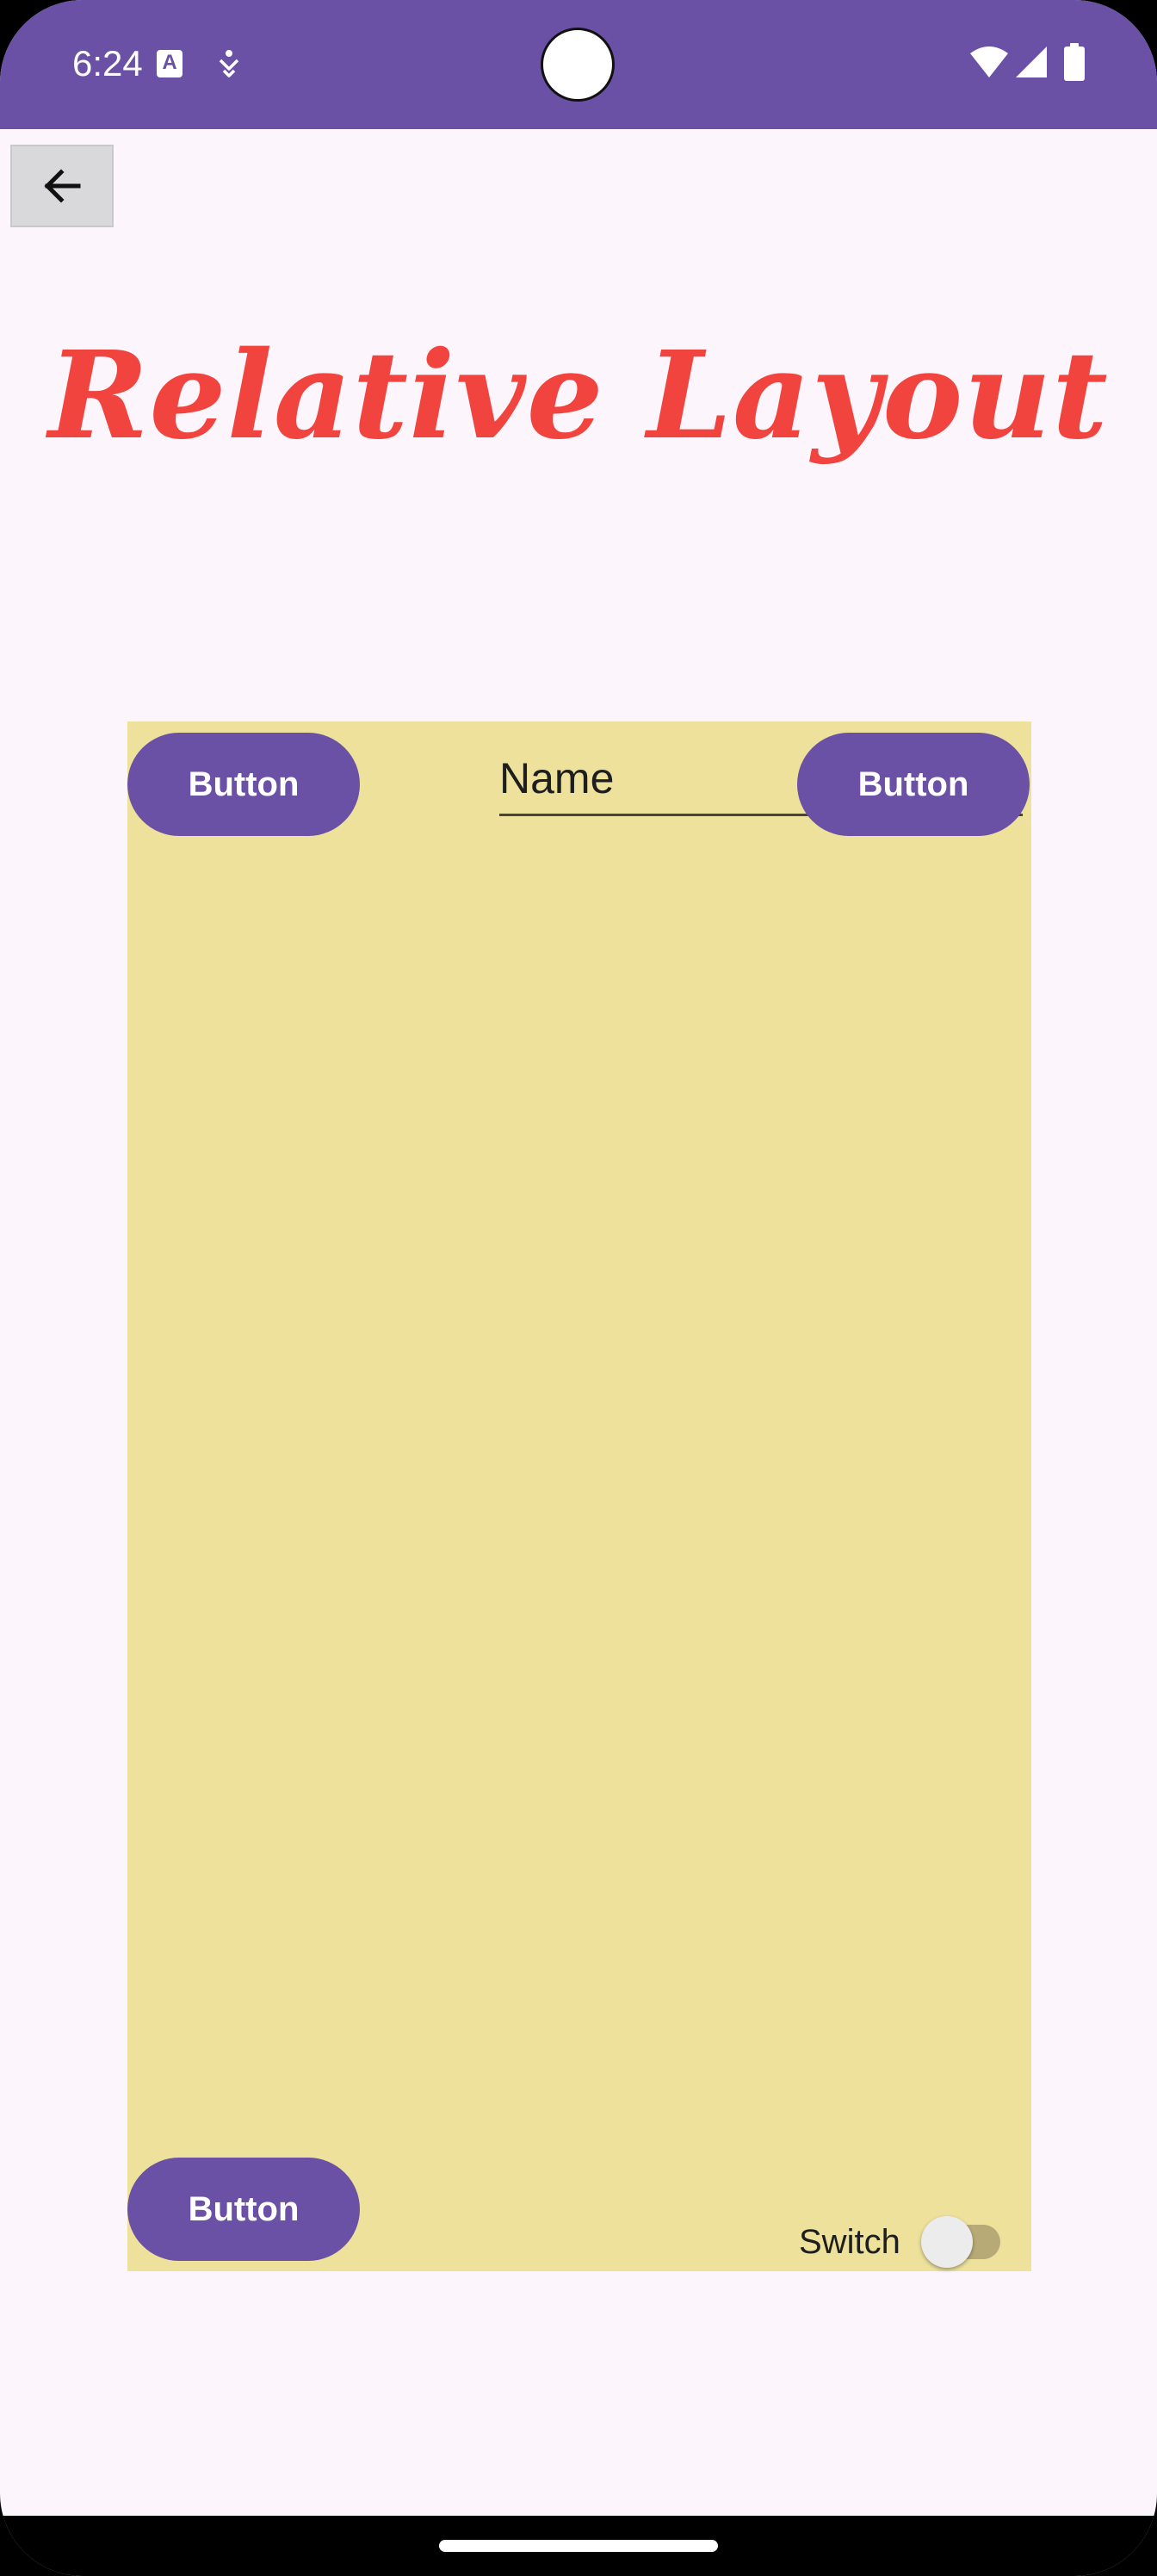 The image size is (1157, 2576). Describe the element at coordinates (1032, 62) in the screenshot. I see `signal-icon` at that location.